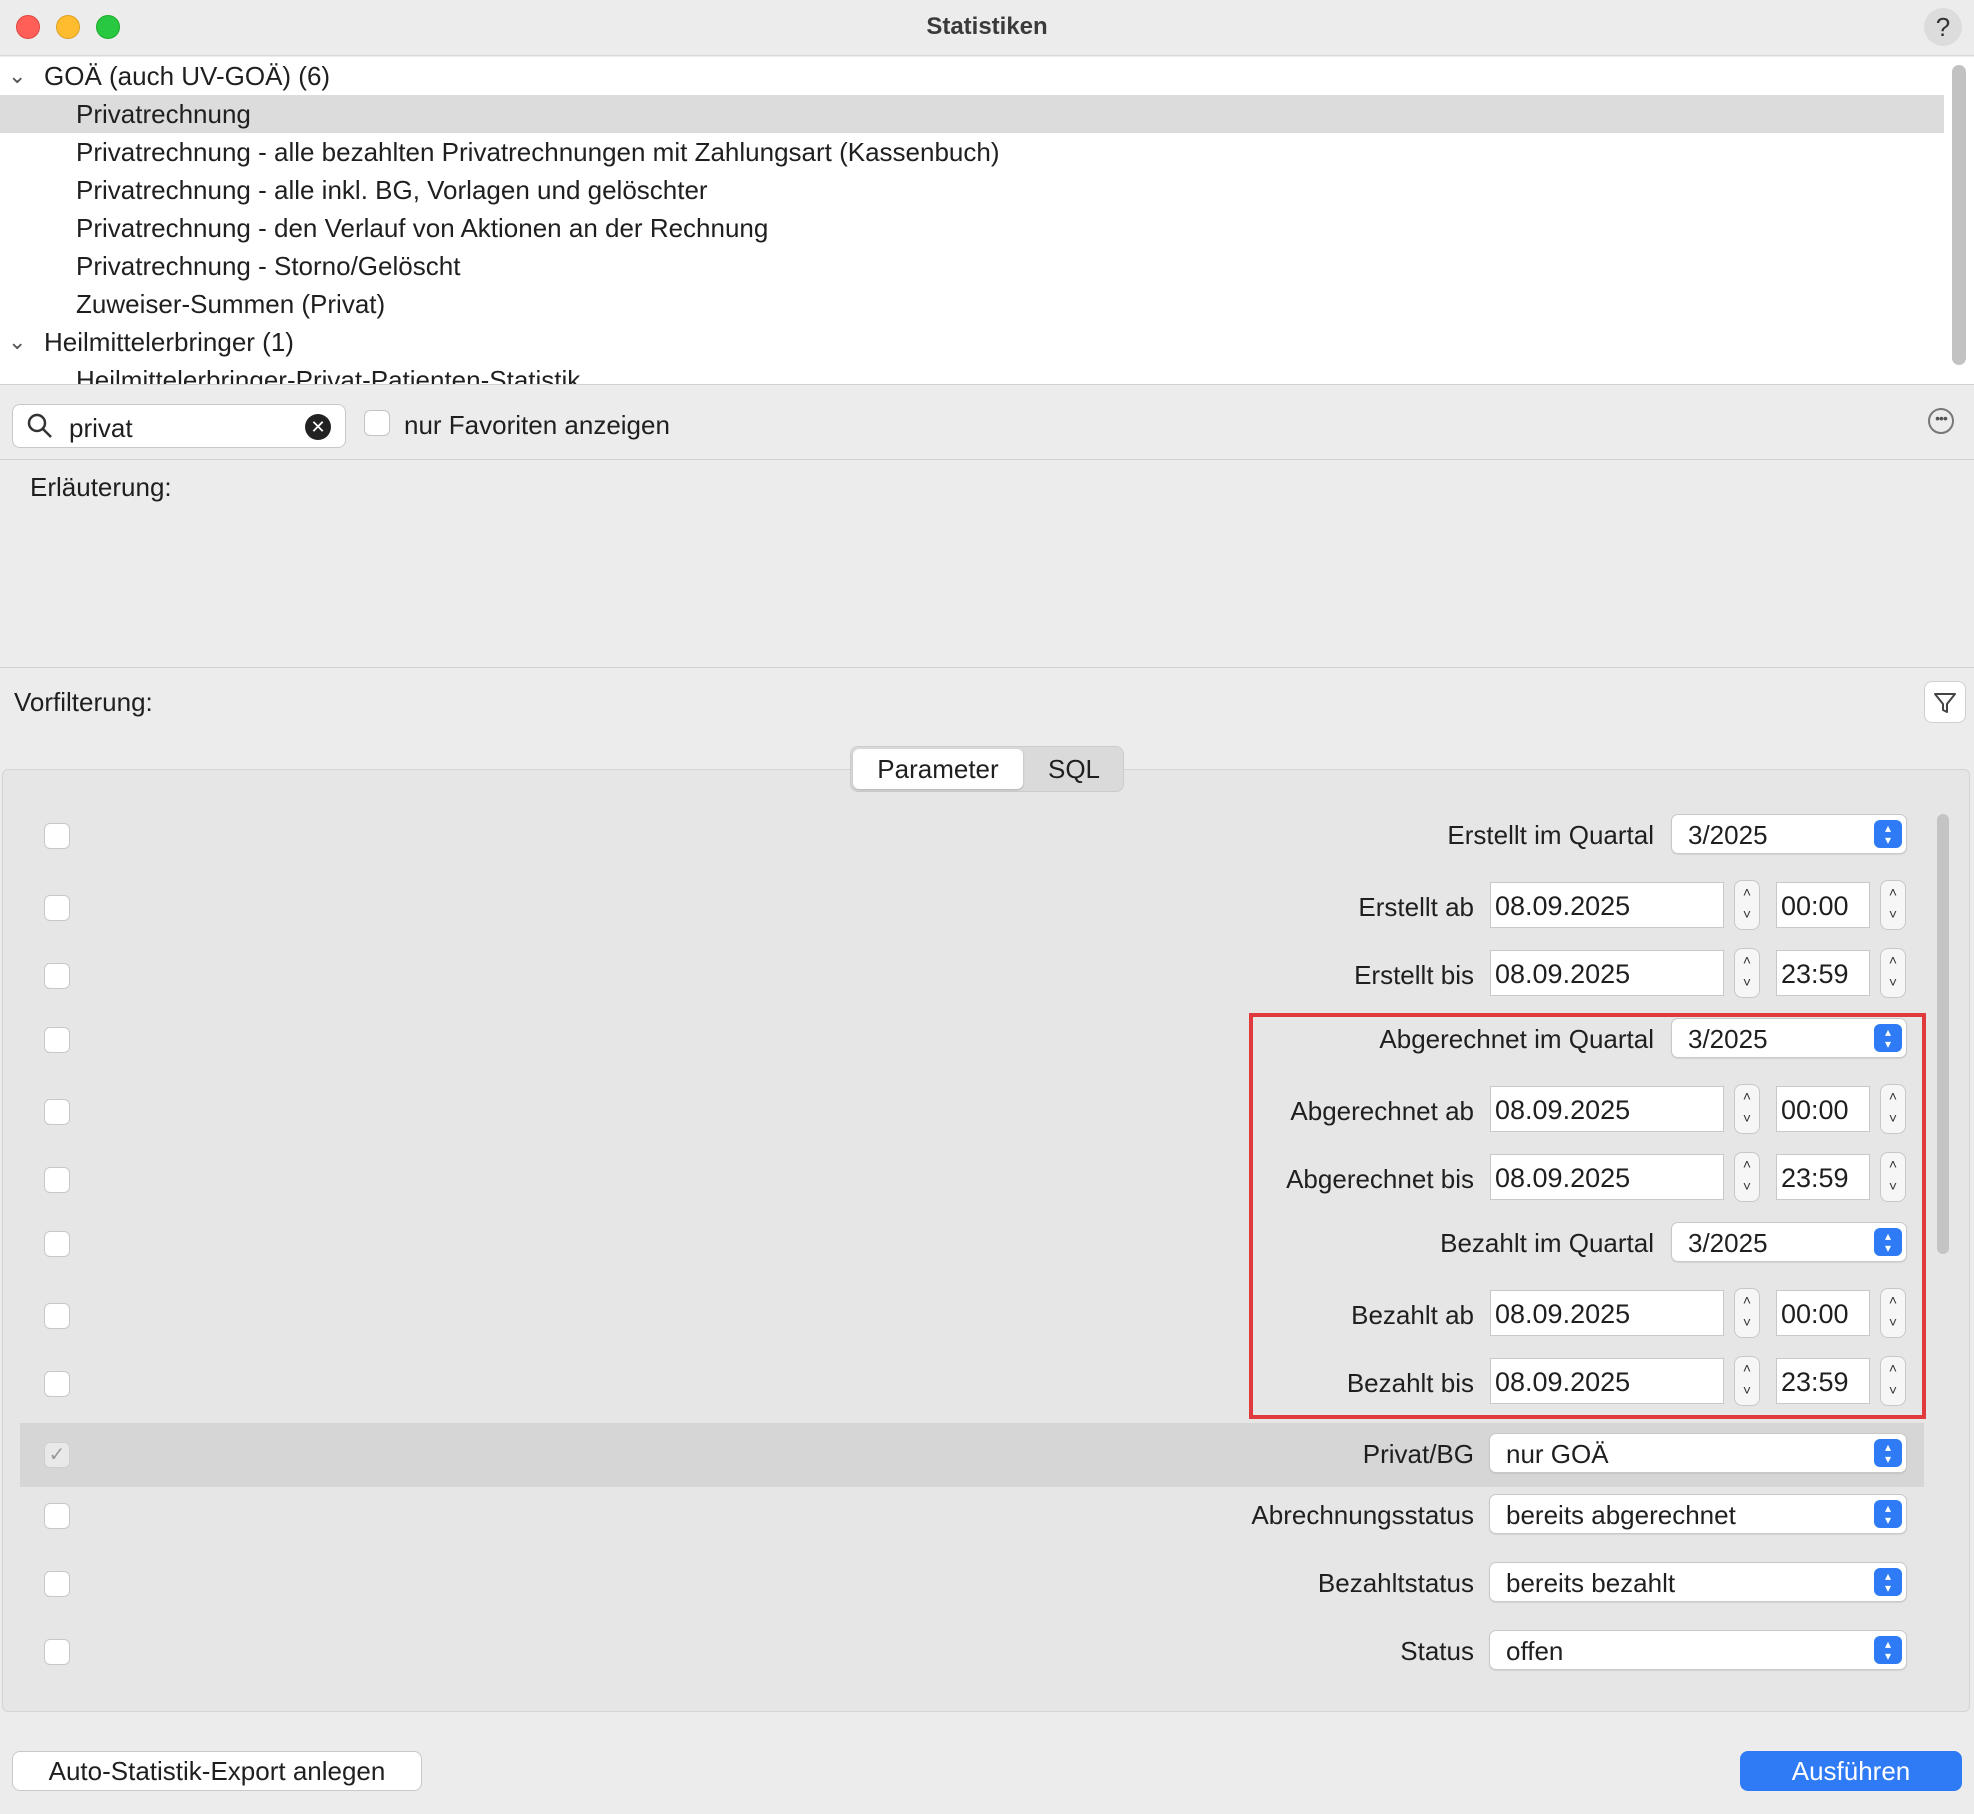  Describe the element at coordinates (163, 114) in the screenshot. I see `tree-item-label: Privatrechnung` at that location.